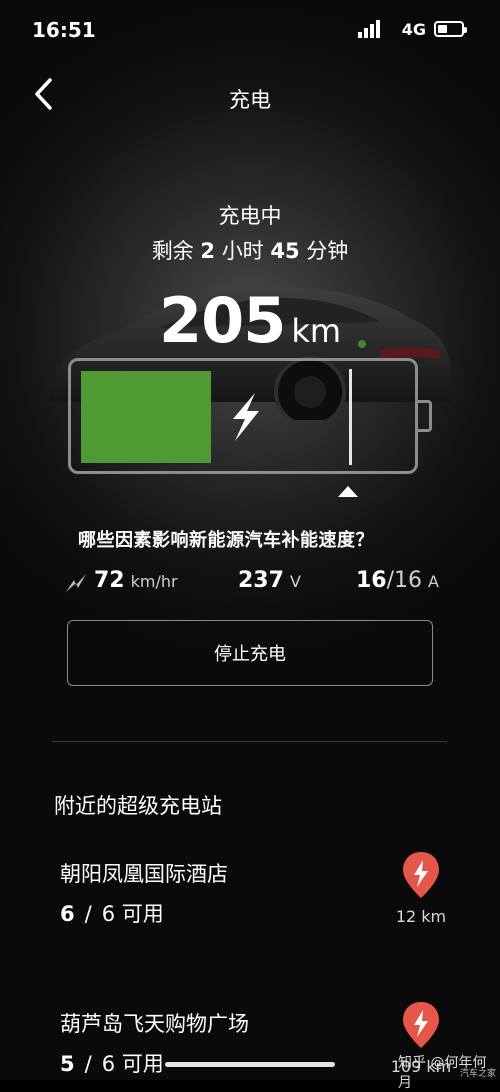 This screenshot has height=1092, width=500. I want to click on range-unit: km, so click(316, 331).